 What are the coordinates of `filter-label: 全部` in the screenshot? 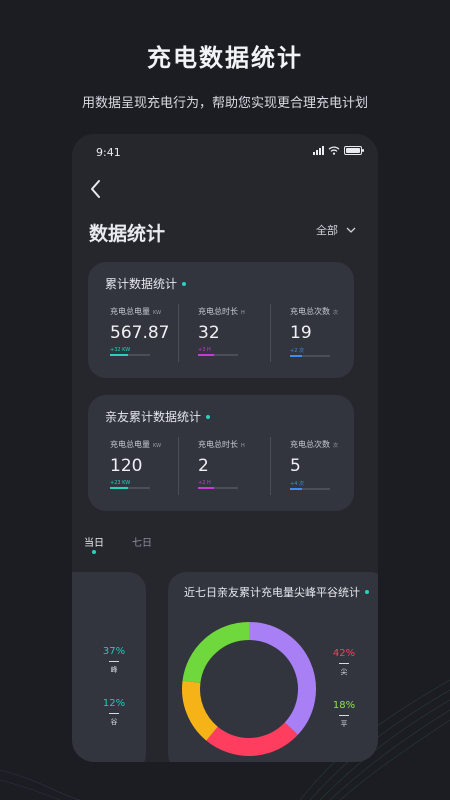 It's located at (327, 230).